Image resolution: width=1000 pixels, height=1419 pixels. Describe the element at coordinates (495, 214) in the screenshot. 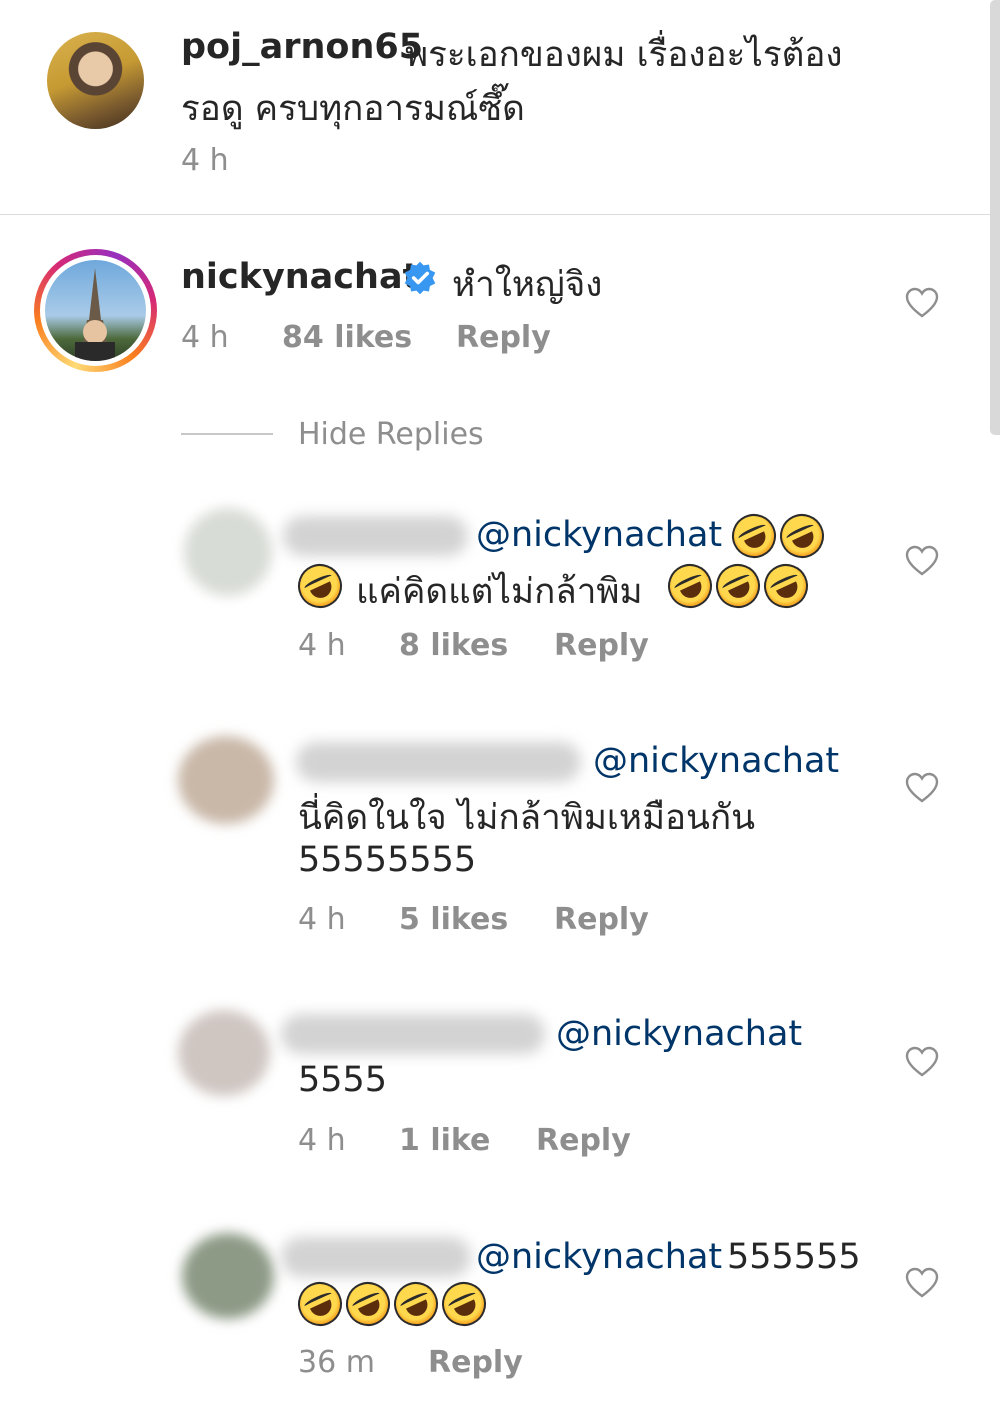

I see `divider` at that location.